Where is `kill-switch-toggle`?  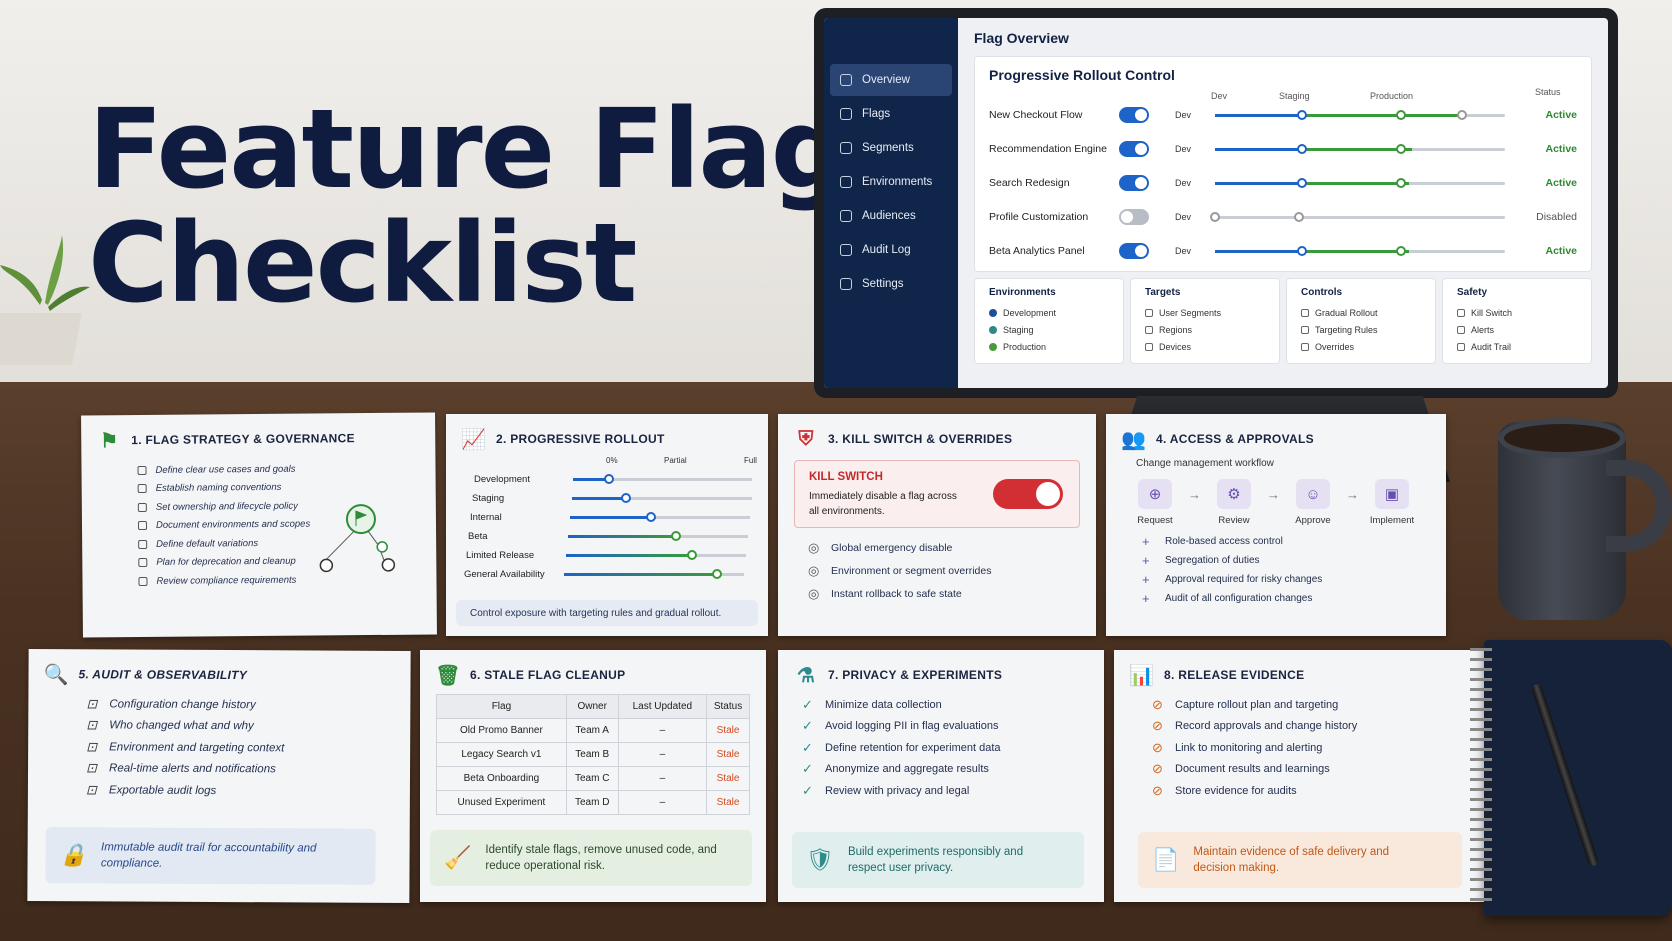 kill-switch-toggle is located at coordinates (1028, 494).